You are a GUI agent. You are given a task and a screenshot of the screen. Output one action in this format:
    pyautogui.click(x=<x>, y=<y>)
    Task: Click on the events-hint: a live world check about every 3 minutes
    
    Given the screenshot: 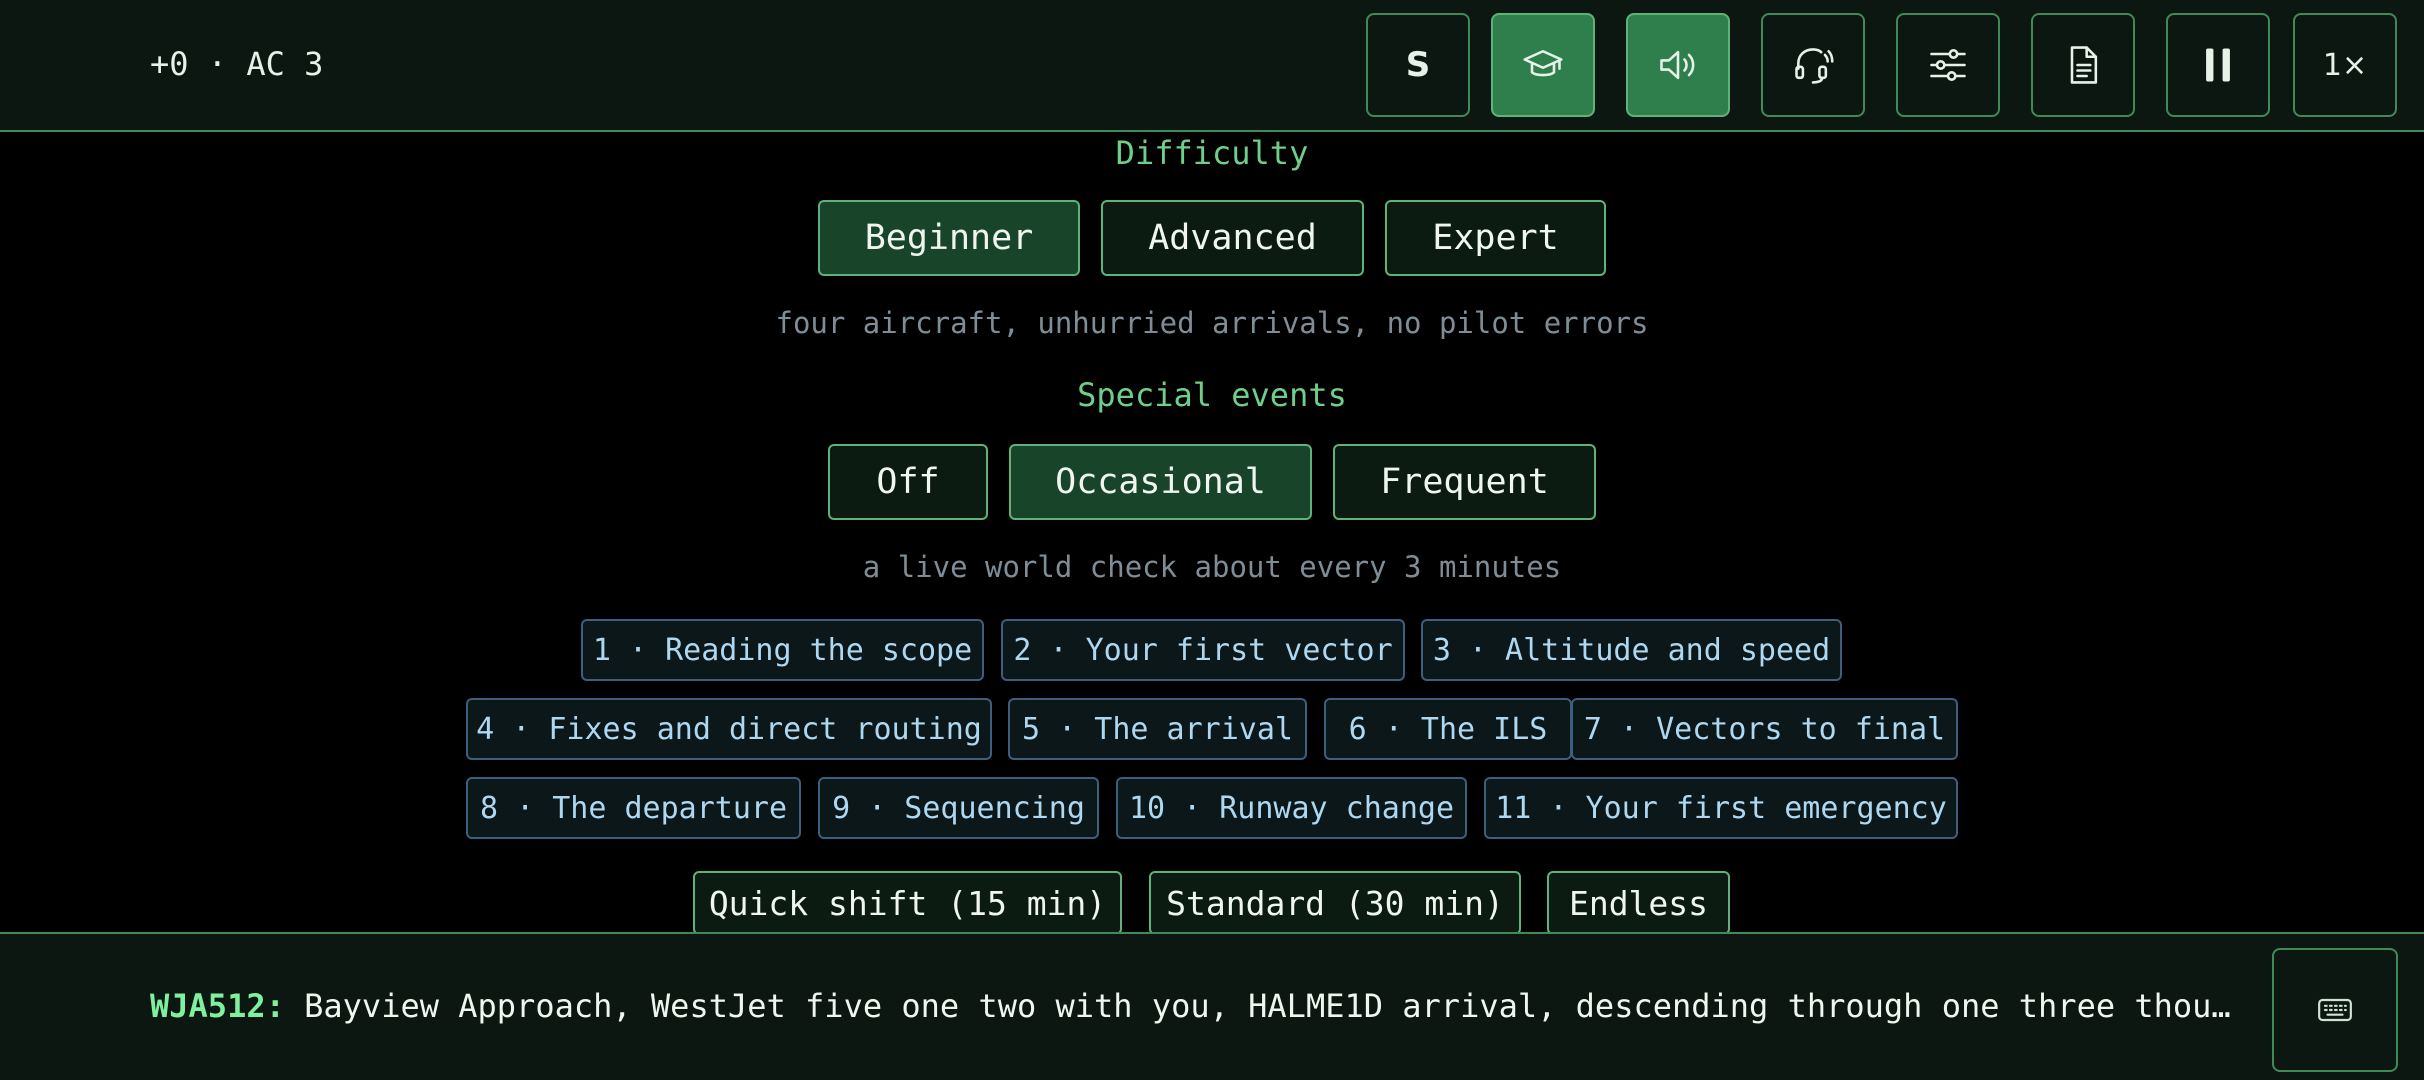 What is the action you would take?
    pyautogui.click(x=1212, y=567)
    